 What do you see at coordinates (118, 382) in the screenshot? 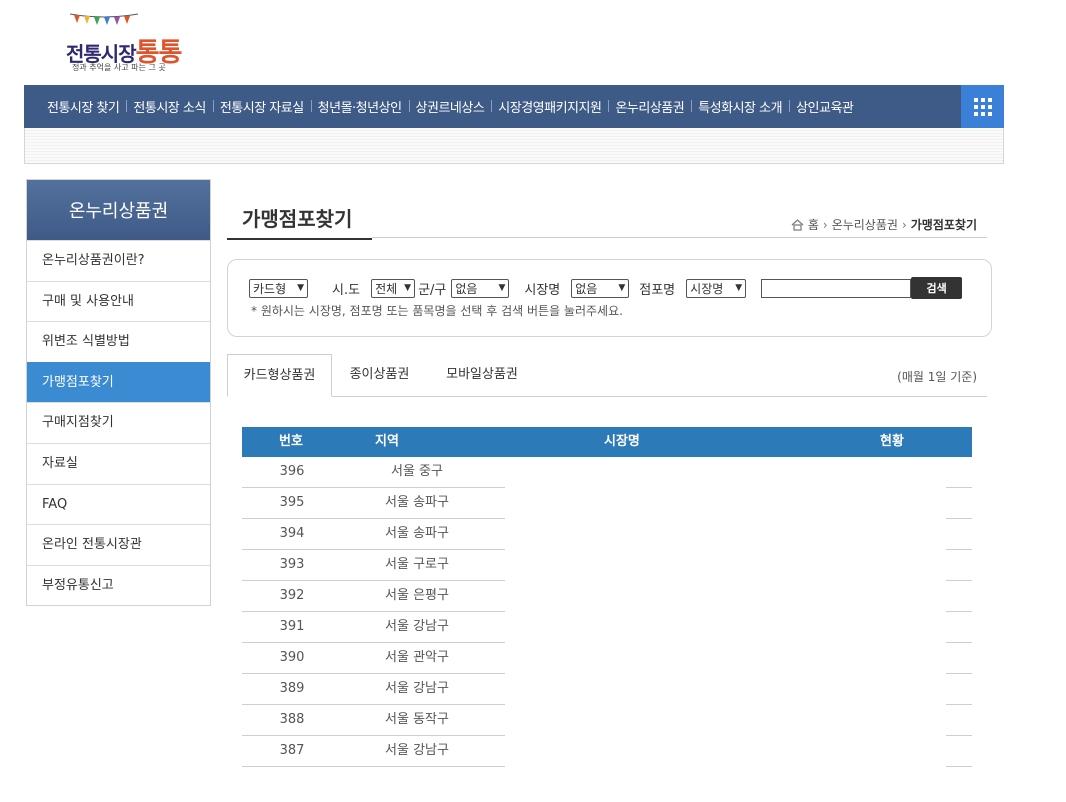
I see `sidebar-item-3: 가맹점포찾기` at bounding box center [118, 382].